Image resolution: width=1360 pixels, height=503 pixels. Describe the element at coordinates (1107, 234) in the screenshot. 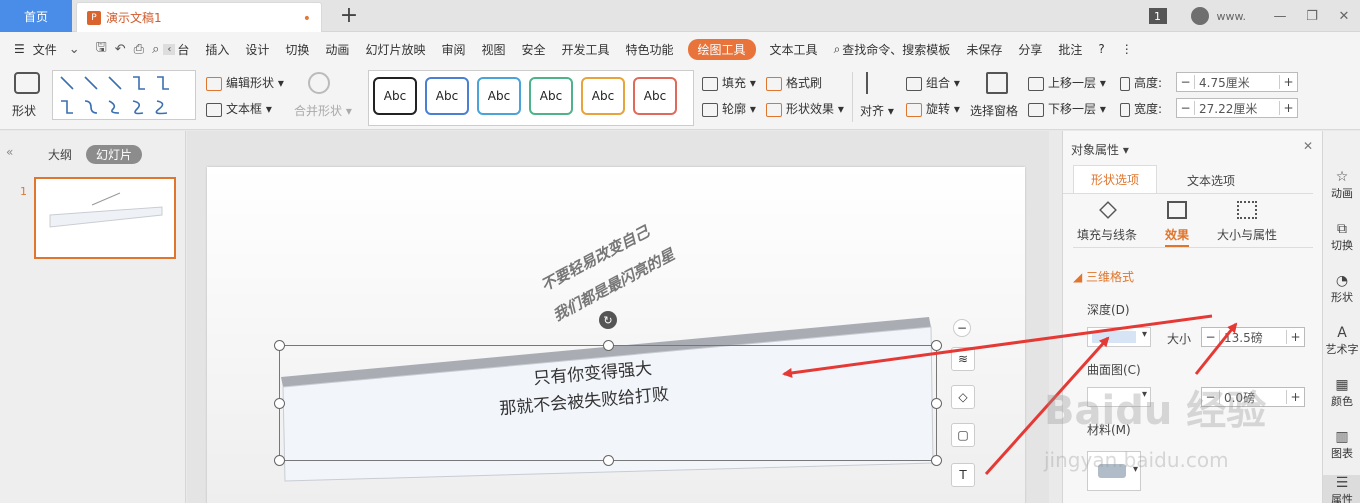

I see `subtab-fill-line: 填充与线条` at that location.